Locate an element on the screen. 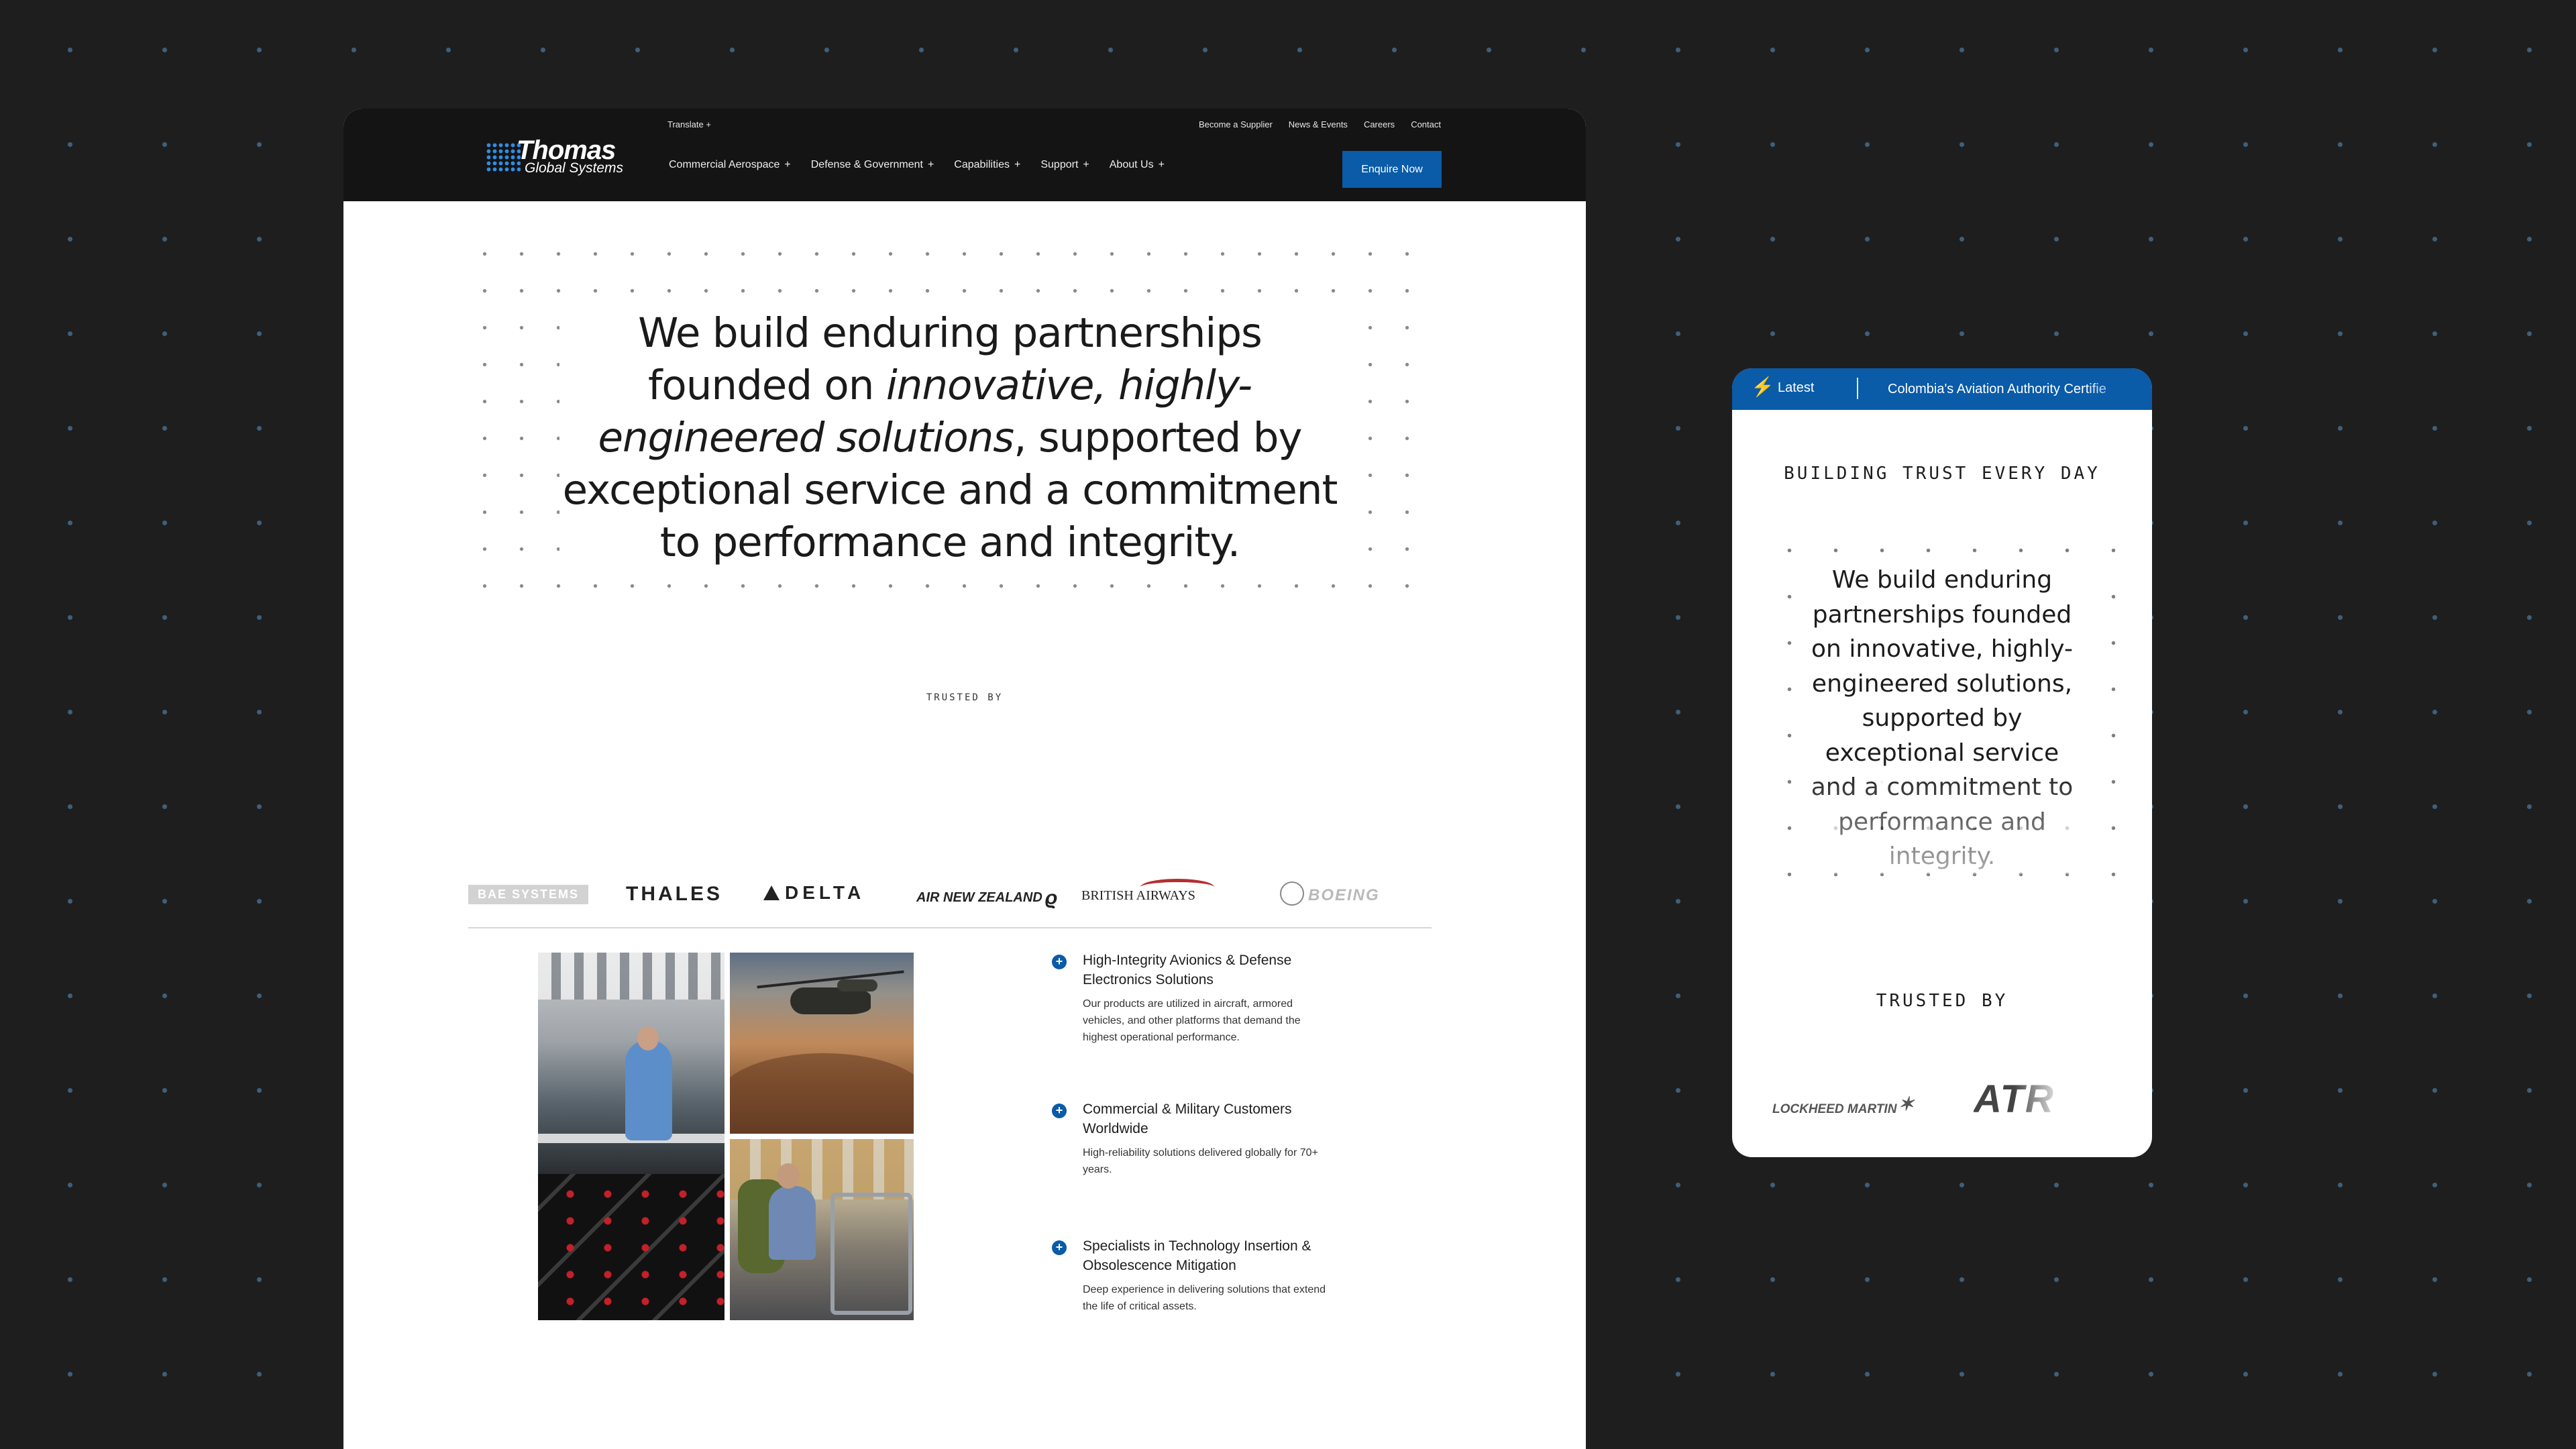 This screenshot has width=2576, height=1449. air-new-zealand-logo: AIR NEW ZEALAND ϱ is located at coordinates (986, 898).